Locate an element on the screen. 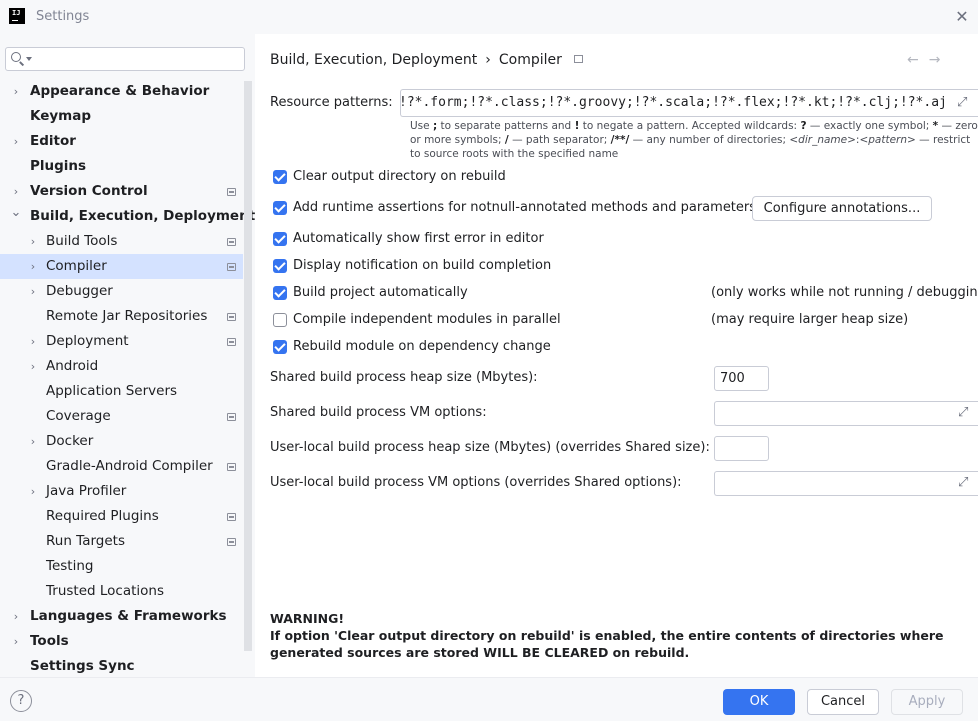 Image resolution: width=978 pixels, height=721 pixels. sidebar-item-label: Debugger is located at coordinates (79, 291).